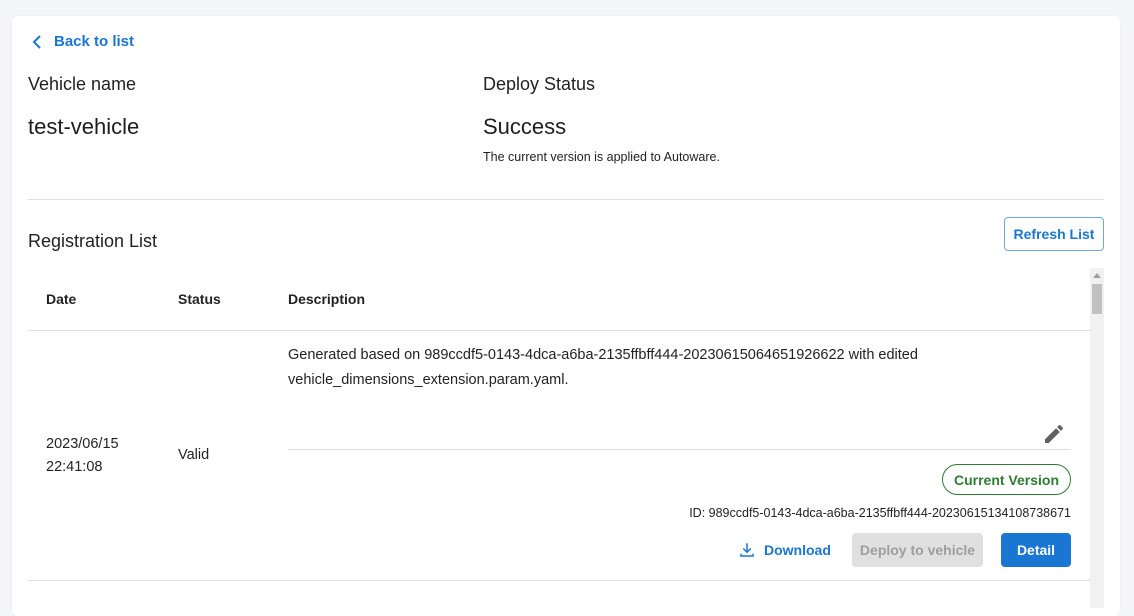 The height and width of the screenshot is (616, 1134). What do you see at coordinates (1097, 275) in the screenshot?
I see `scroll-up-arrow` at bounding box center [1097, 275].